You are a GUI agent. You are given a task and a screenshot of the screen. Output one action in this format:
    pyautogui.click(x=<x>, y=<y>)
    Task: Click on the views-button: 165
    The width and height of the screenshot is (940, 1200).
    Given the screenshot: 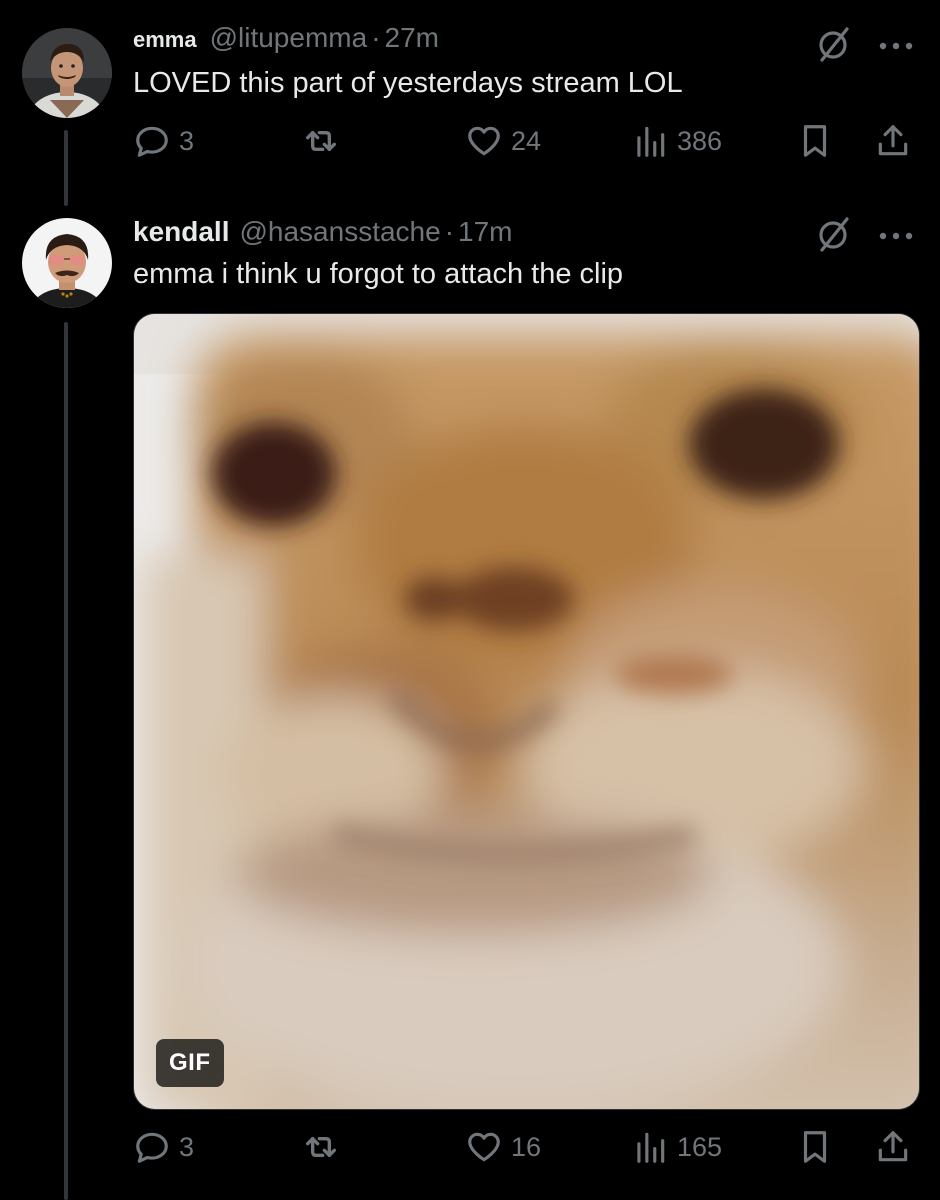 What is the action you would take?
    pyautogui.click(x=676, y=1147)
    